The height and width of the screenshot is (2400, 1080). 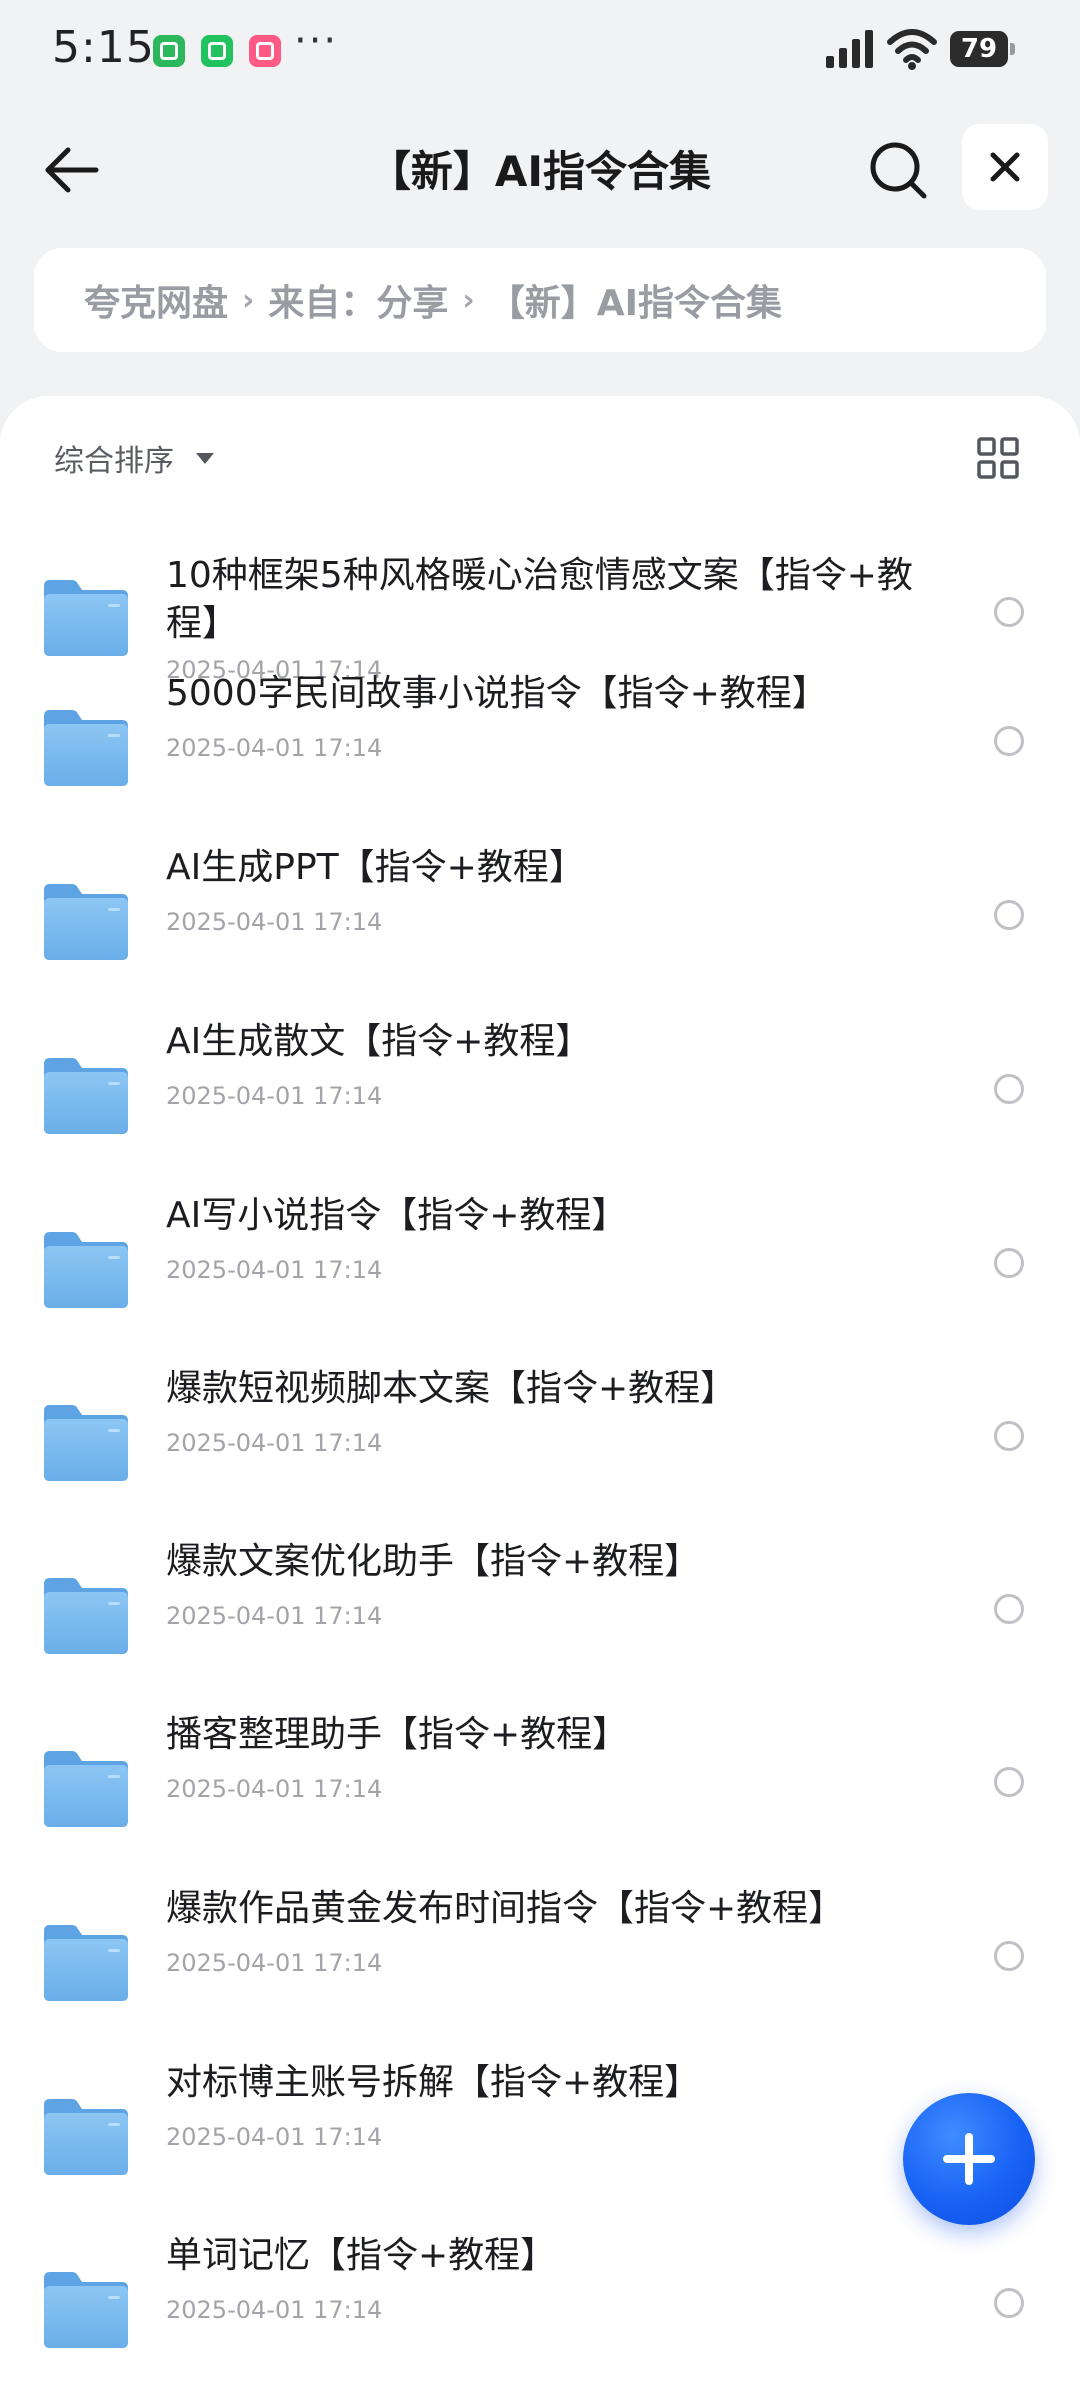 What do you see at coordinates (540, 1264) in the screenshot?
I see `file-row: AI写小说指令【指令+教程】 2025-04-01 17:14` at bounding box center [540, 1264].